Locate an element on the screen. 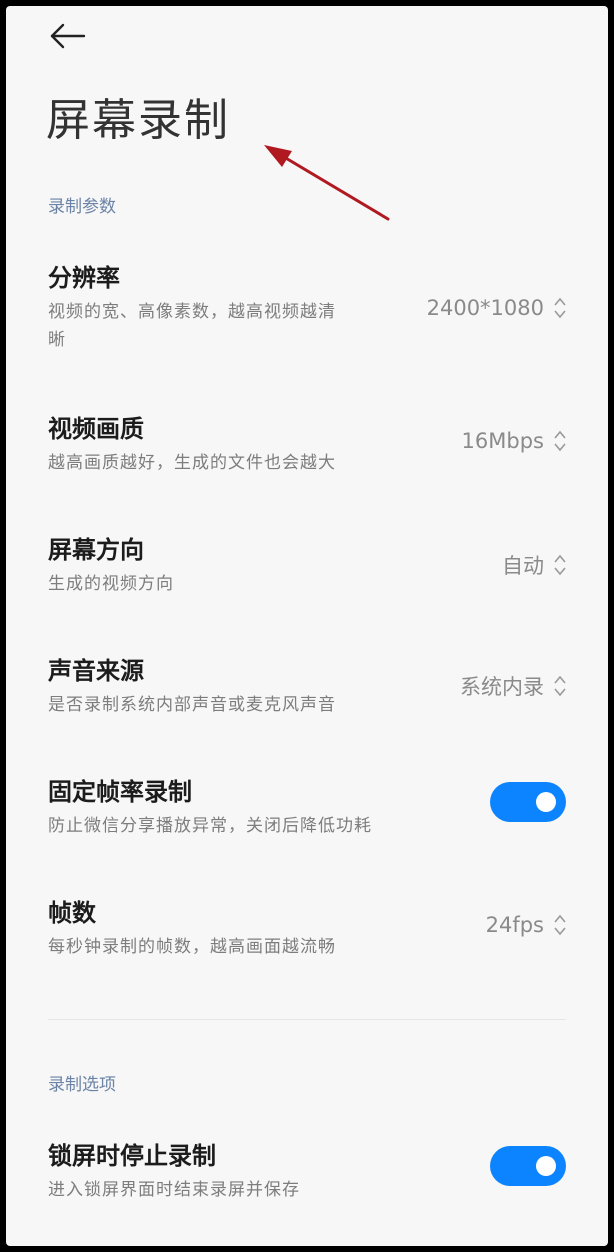 The image size is (614, 1252). resolution-select: 2400*1080 is located at coordinates (496, 308).